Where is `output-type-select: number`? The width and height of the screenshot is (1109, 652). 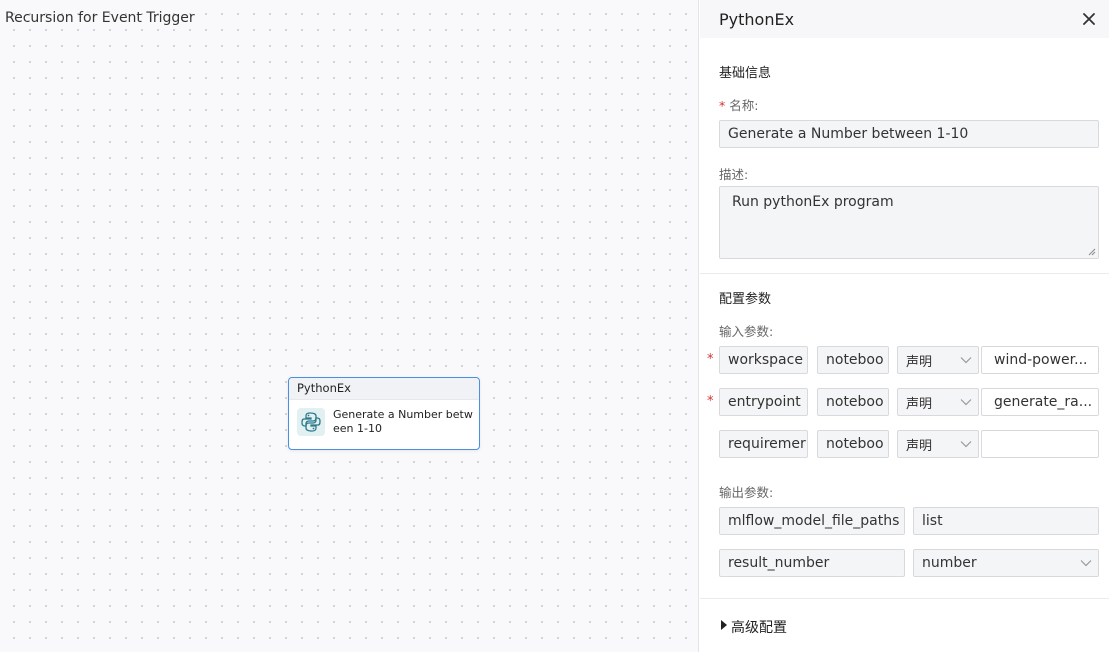 output-type-select: number is located at coordinates (1006, 563).